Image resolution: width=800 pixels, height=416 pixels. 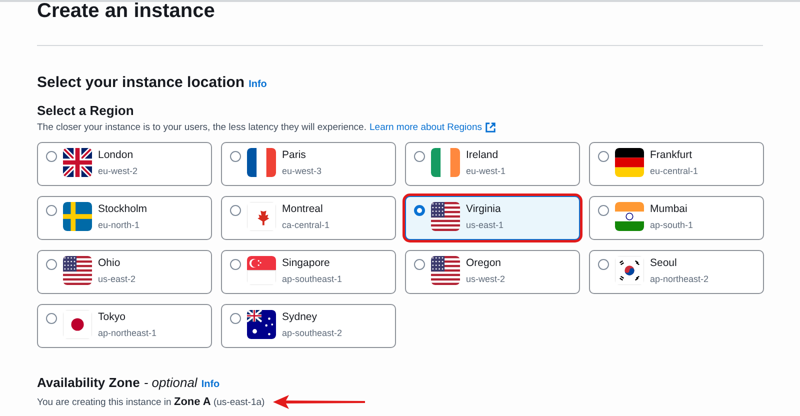 I want to click on region-option: Frankfurt eu-central-1, so click(x=676, y=164).